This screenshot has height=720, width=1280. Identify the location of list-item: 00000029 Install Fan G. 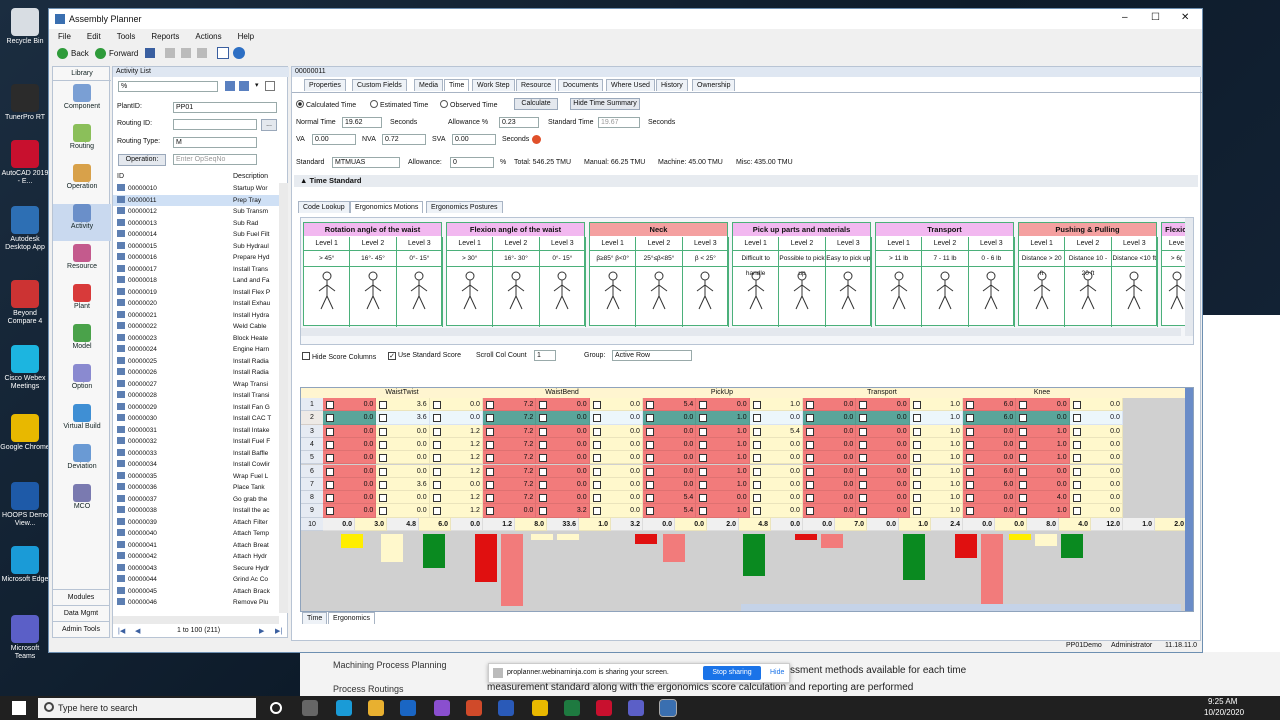
(196, 408).